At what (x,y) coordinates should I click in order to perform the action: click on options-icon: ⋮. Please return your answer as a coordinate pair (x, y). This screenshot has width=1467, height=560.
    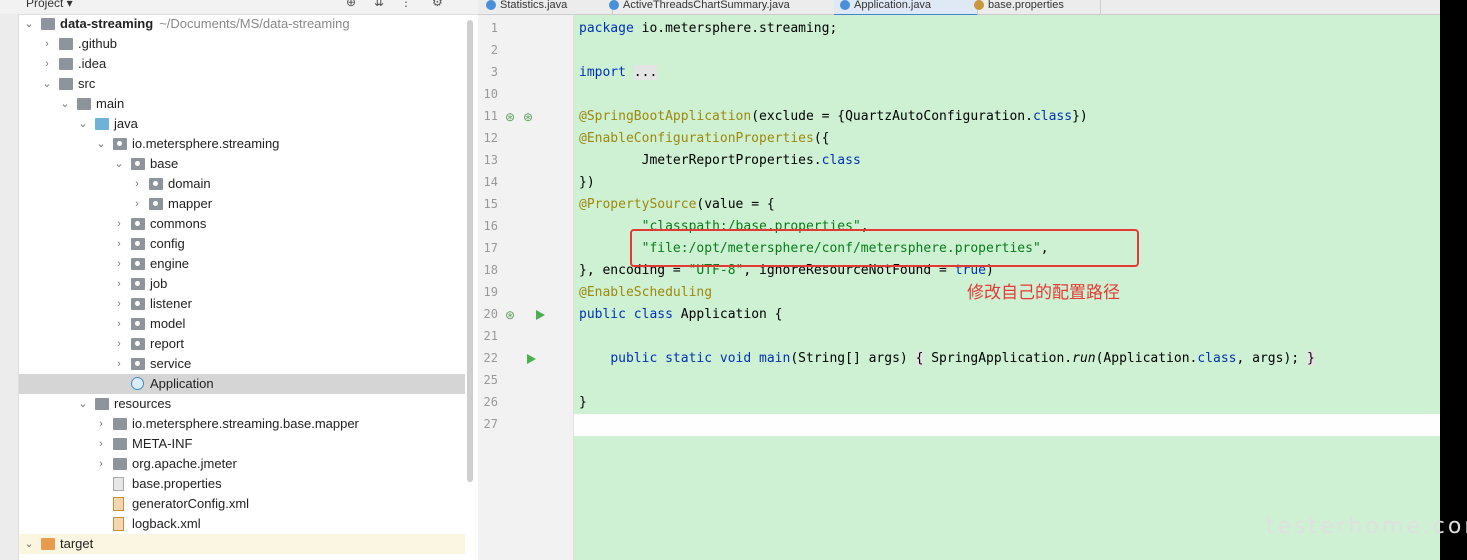
    Looking at the image, I should click on (406, 4).